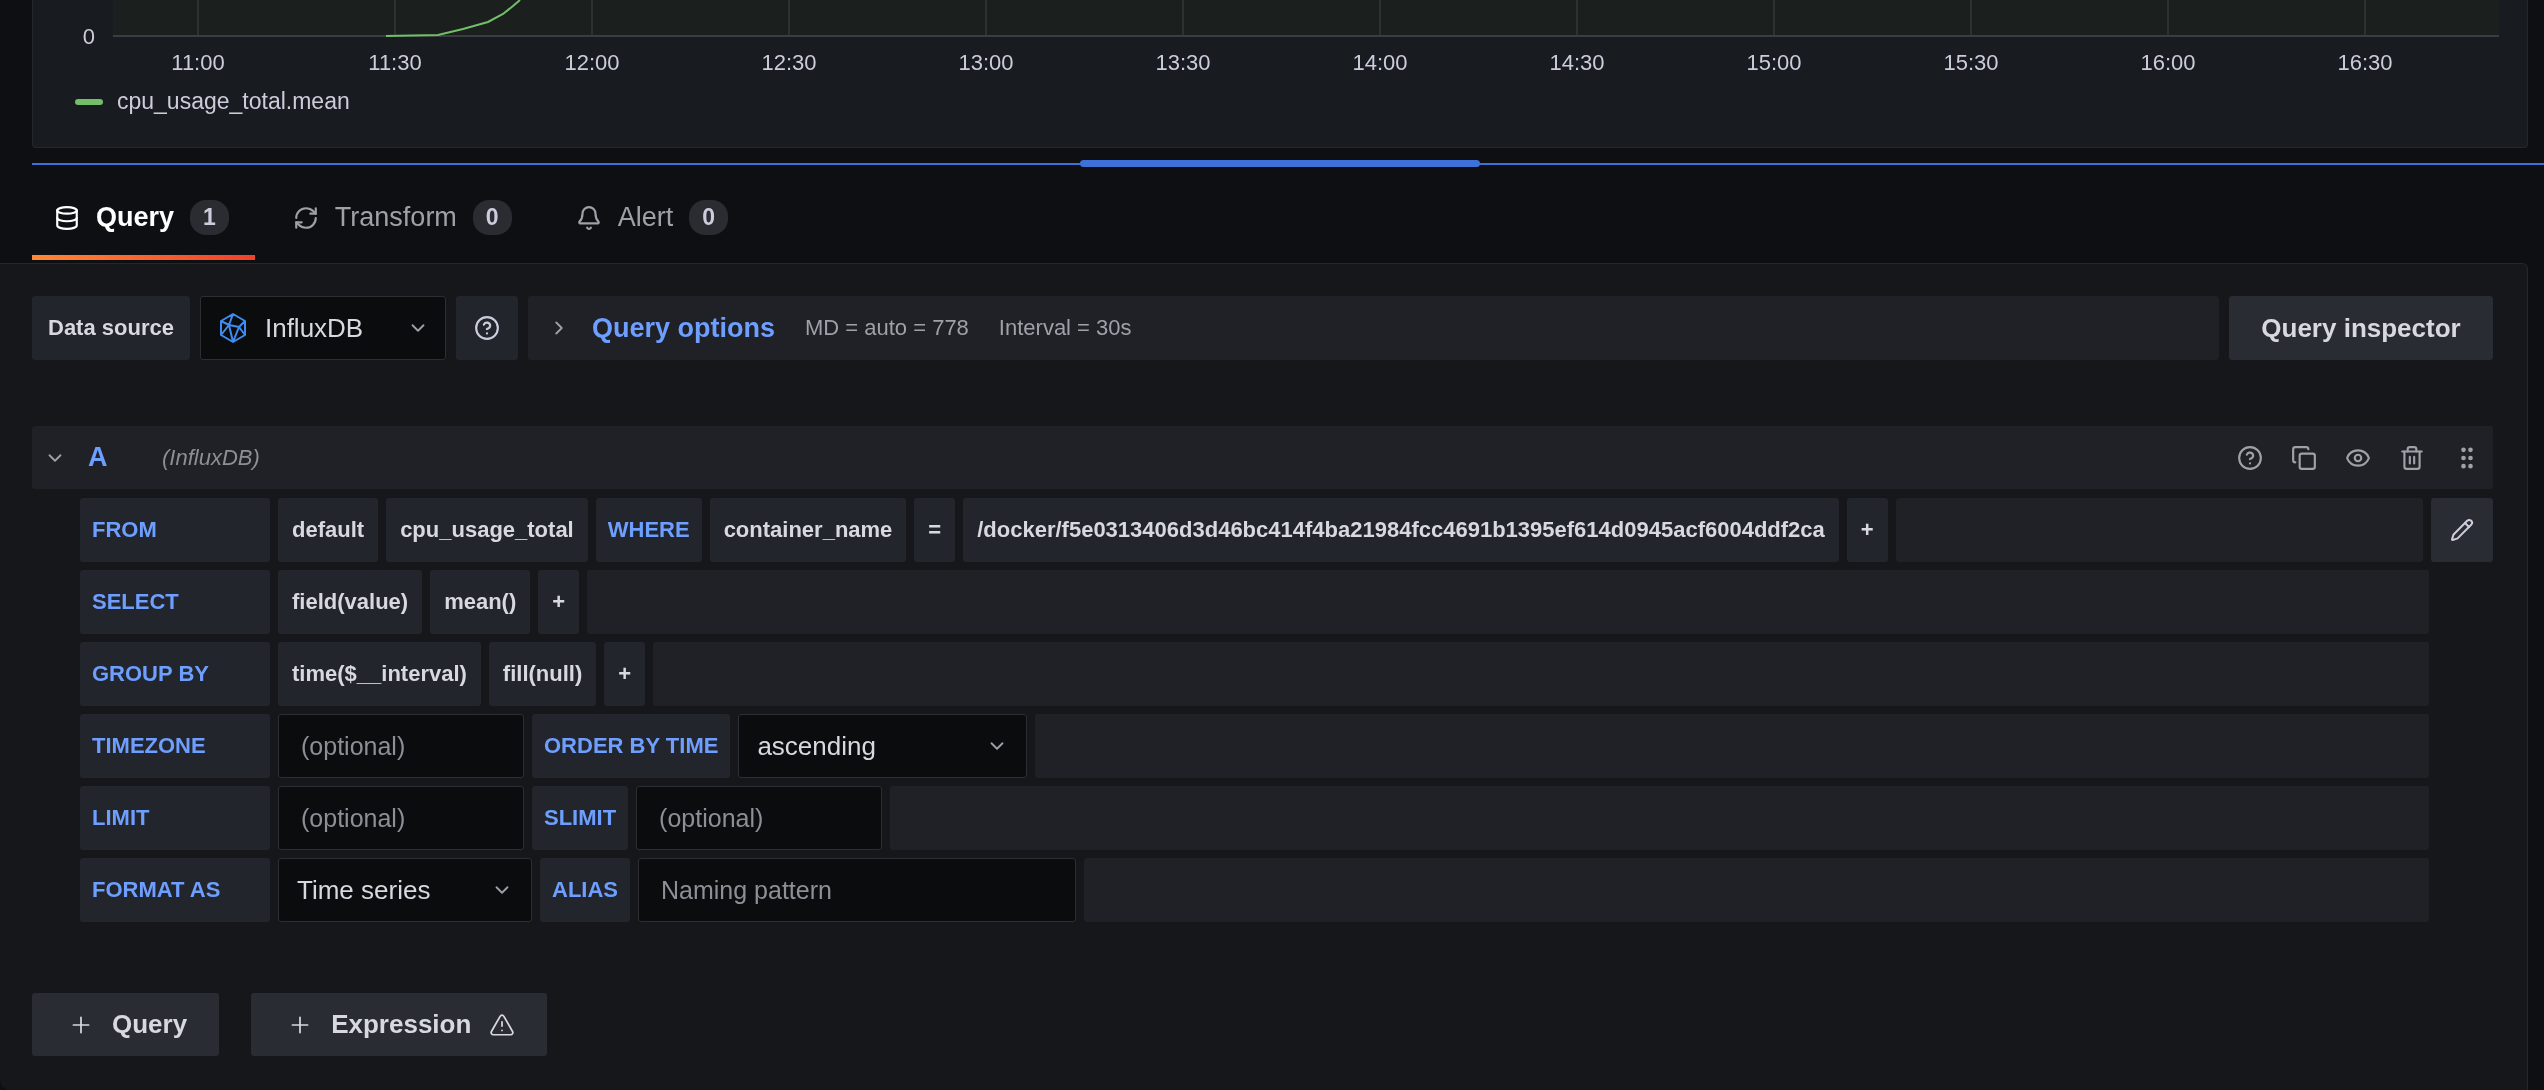 The height and width of the screenshot is (1090, 2544). What do you see at coordinates (328, 530) in the screenshot?
I see `query-segment: default` at bounding box center [328, 530].